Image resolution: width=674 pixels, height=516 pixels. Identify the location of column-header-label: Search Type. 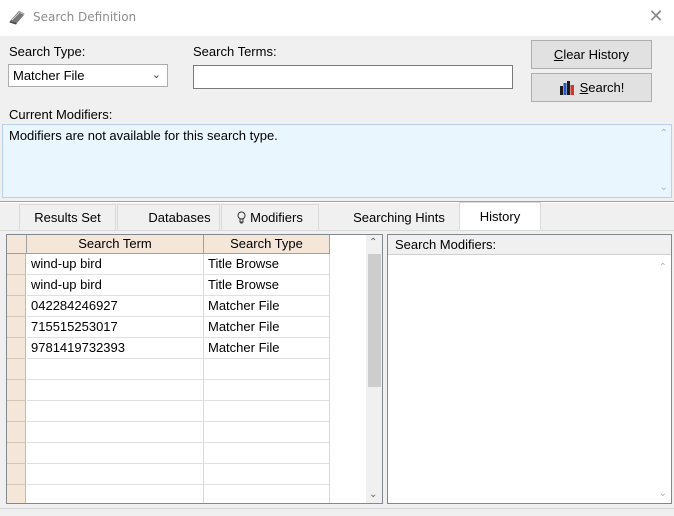
(266, 243).